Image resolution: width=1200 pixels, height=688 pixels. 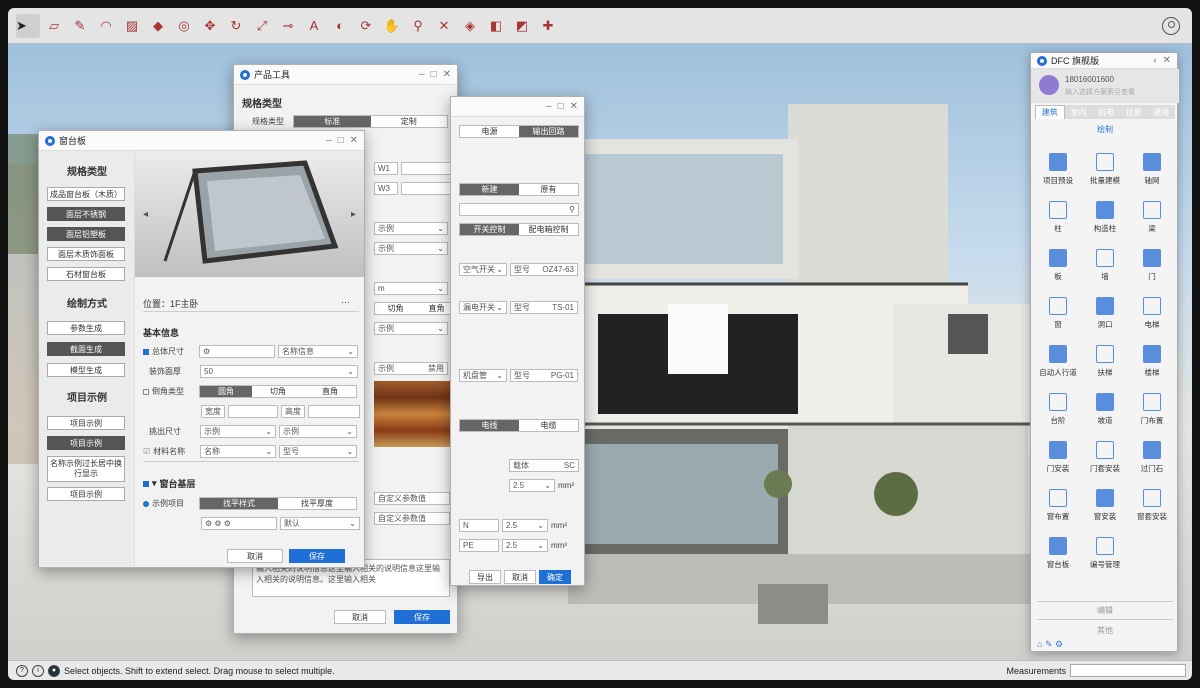 What do you see at coordinates (489, 189) in the screenshot?
I see `seg-new: 新建` at bounding box center [489, 189].